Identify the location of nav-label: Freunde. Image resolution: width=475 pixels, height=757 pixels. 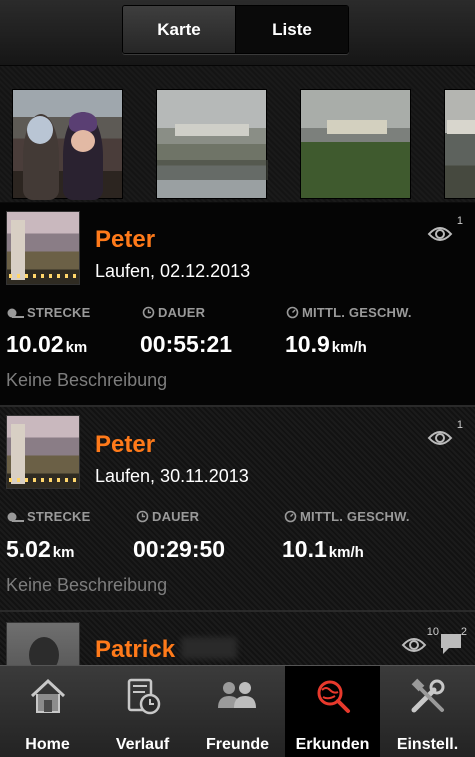
(237, 744).